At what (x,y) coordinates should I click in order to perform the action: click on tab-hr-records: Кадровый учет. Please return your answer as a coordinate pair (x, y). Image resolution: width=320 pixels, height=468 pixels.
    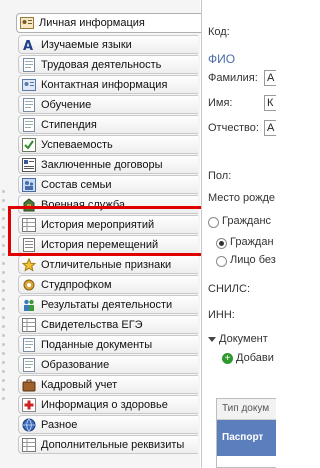
    Looking at the image, I should click on (108, 384).